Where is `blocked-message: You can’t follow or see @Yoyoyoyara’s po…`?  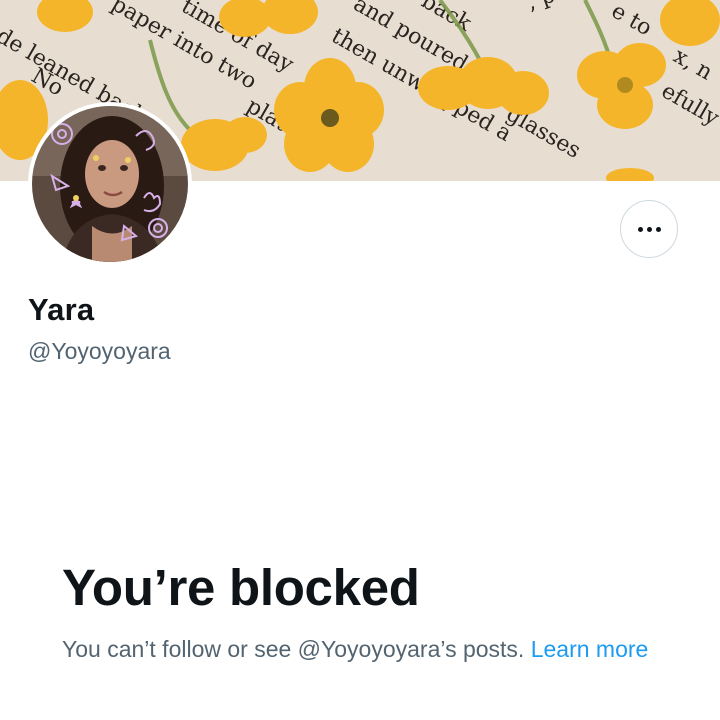
blocked-message: You can’t follow or see @Yoyoyoyara’s po… is located at coordinates (362, 649).